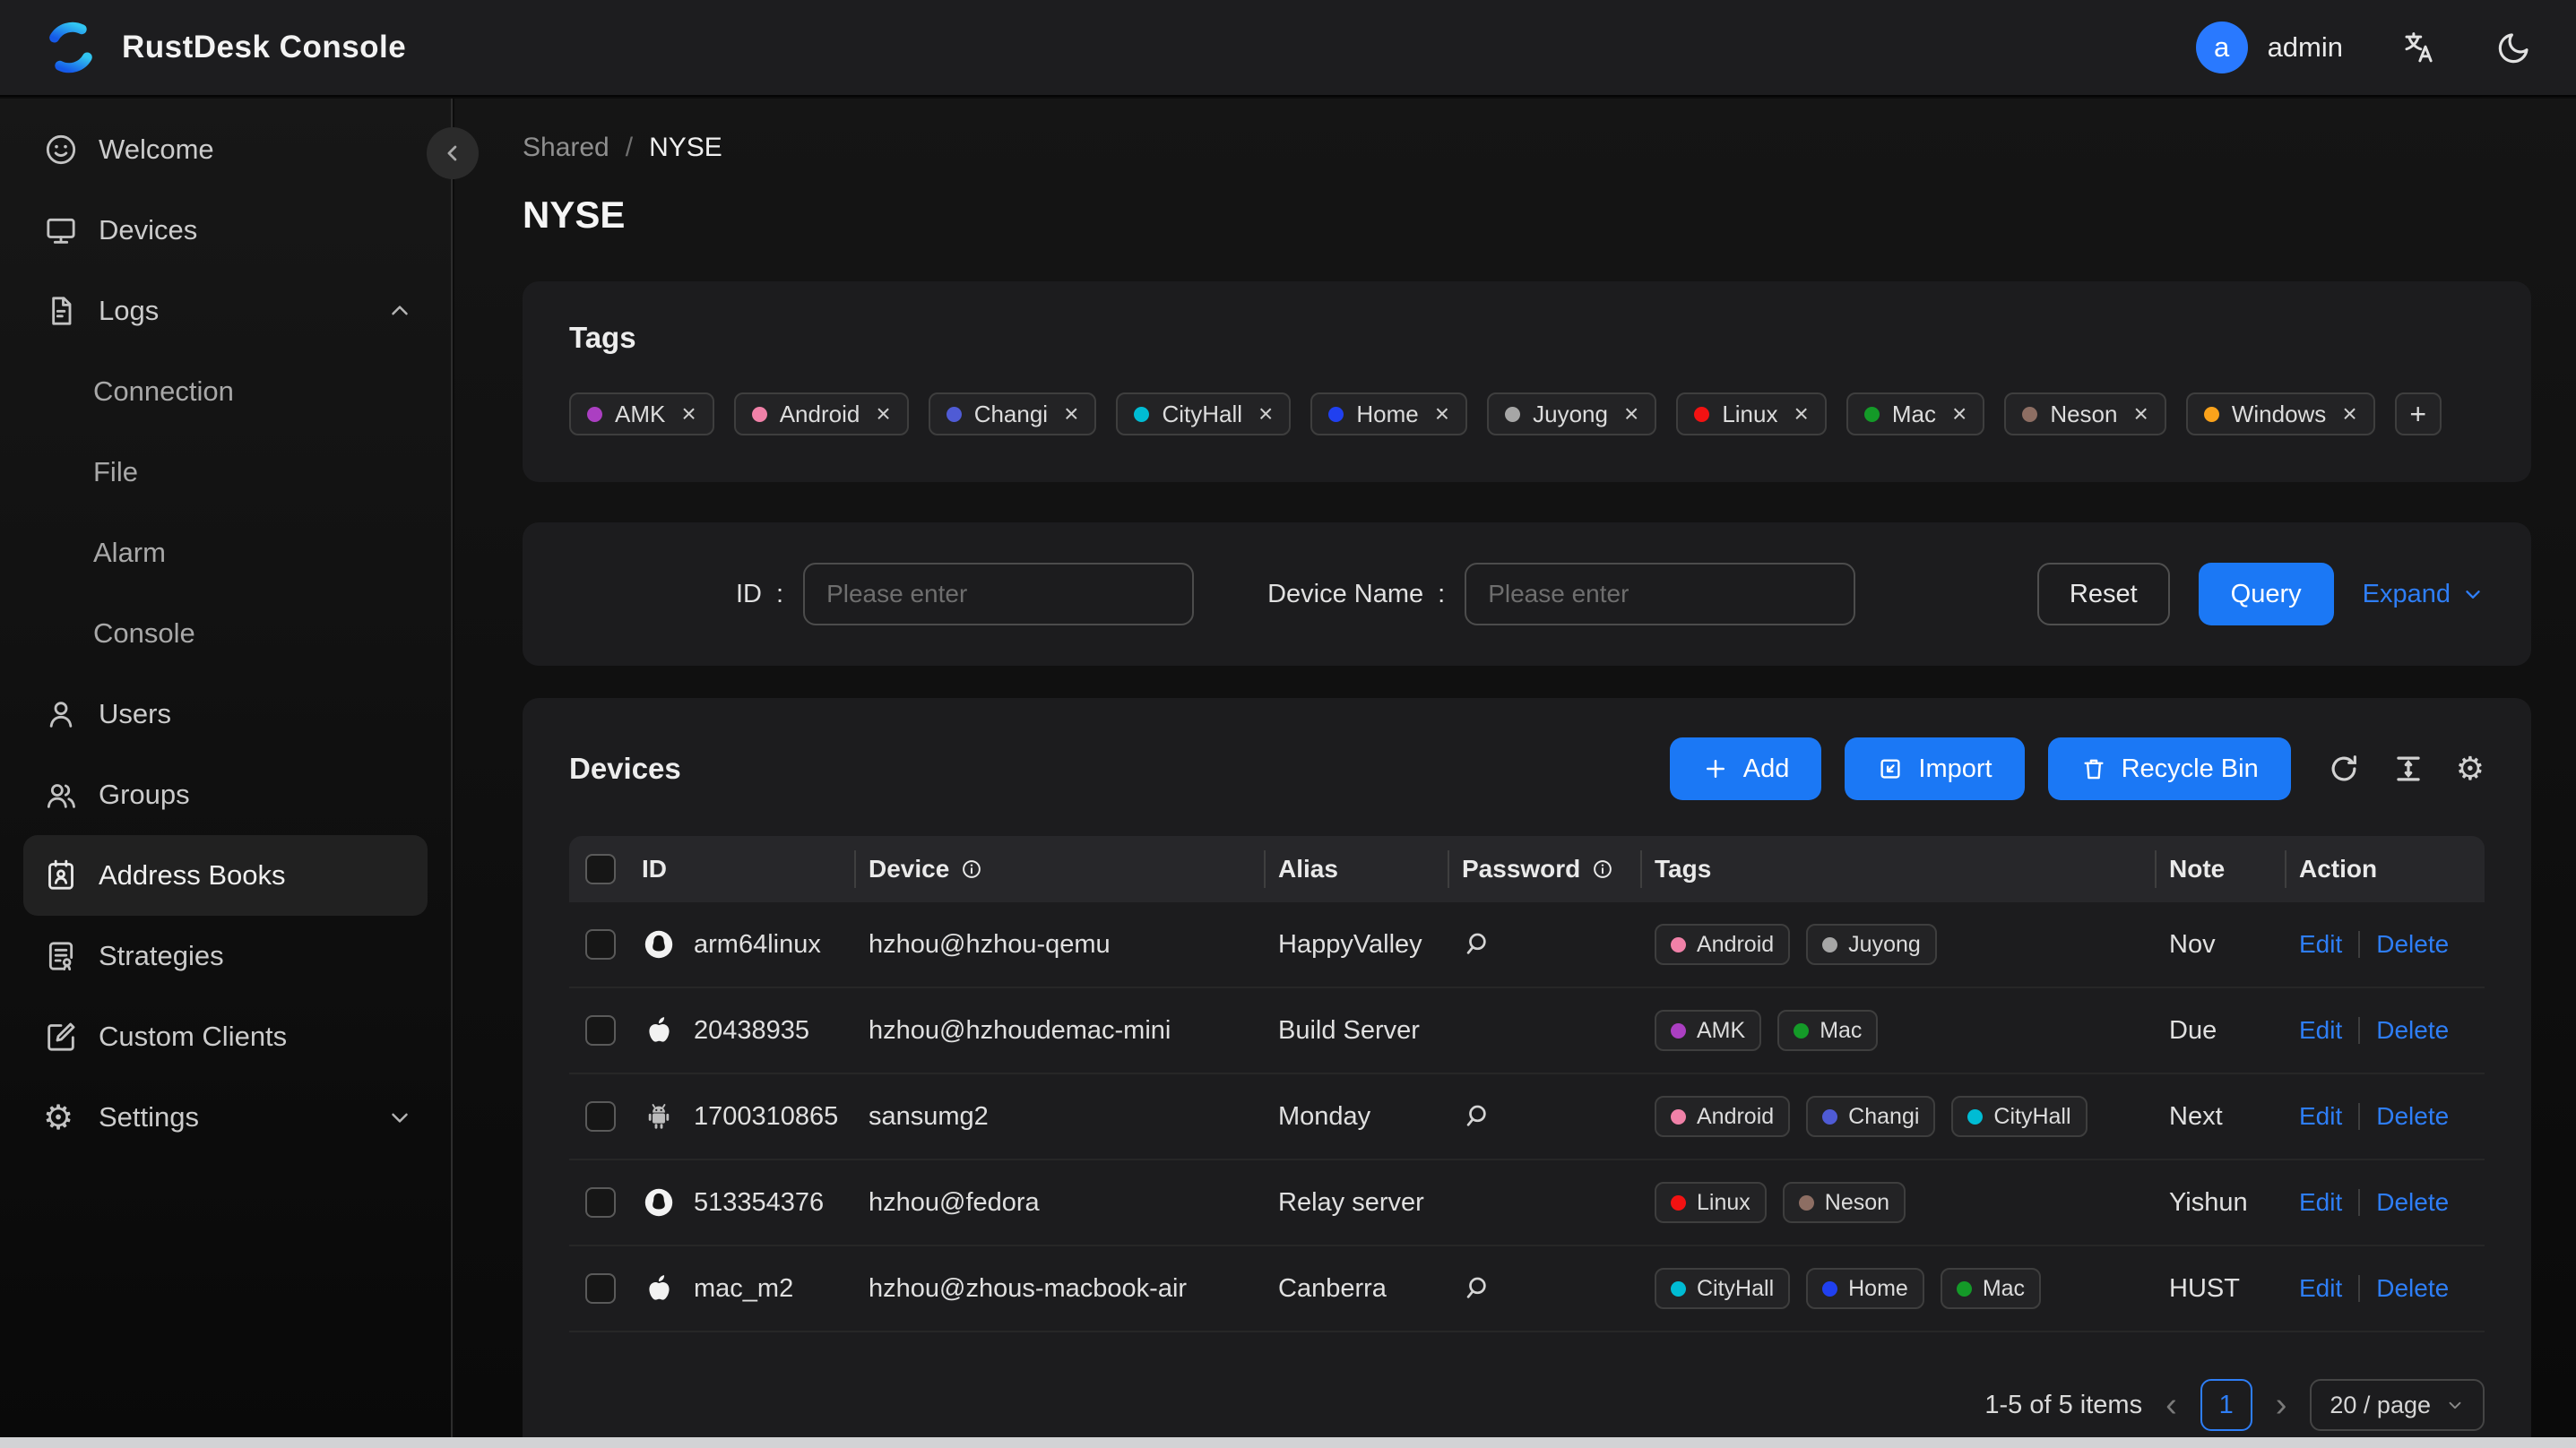 Image resolution: width=2576 pixels, height=1448 pixels. I want to click on select-all-checkbox, so click(600, 869).